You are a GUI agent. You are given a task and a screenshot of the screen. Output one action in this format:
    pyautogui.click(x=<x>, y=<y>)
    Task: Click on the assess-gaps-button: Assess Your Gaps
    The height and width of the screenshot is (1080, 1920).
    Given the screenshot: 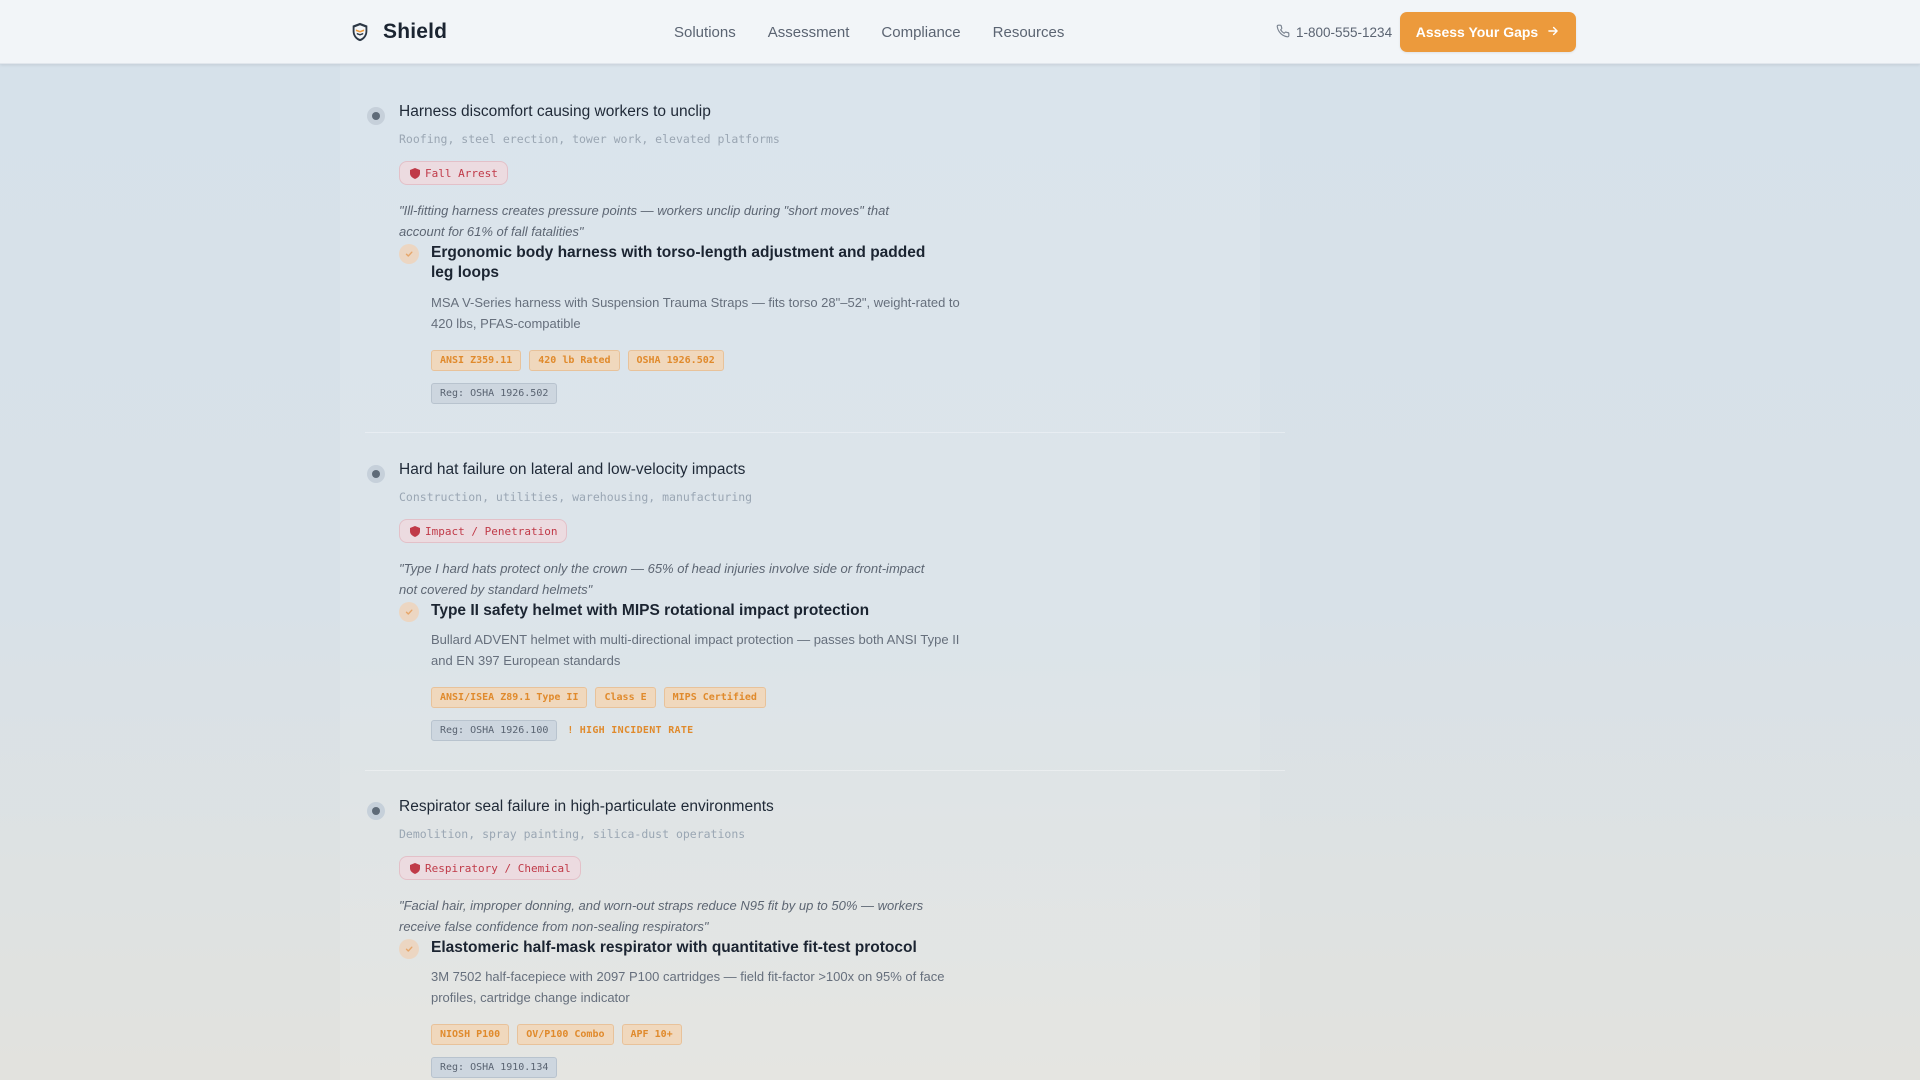 What is the action you would take?
    pyautogui.click(x=1488, y=32)
    